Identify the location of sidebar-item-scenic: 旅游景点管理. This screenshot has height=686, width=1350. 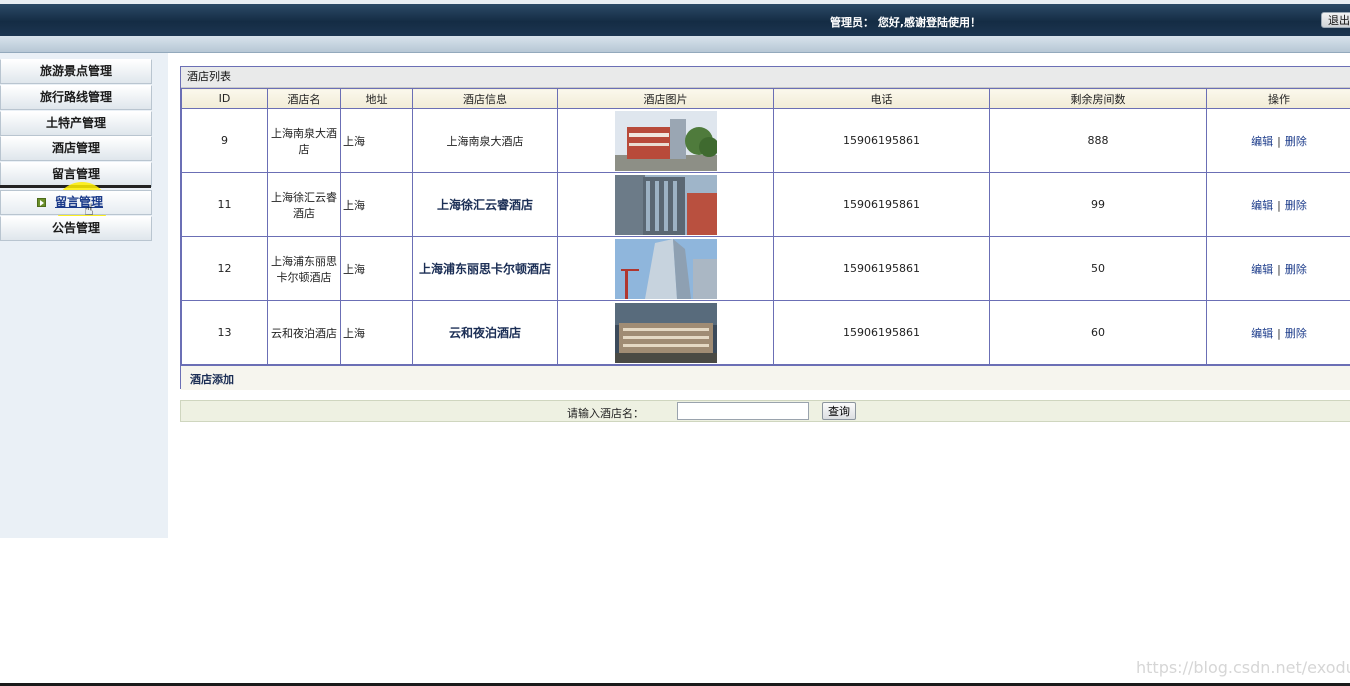
(76, 71).